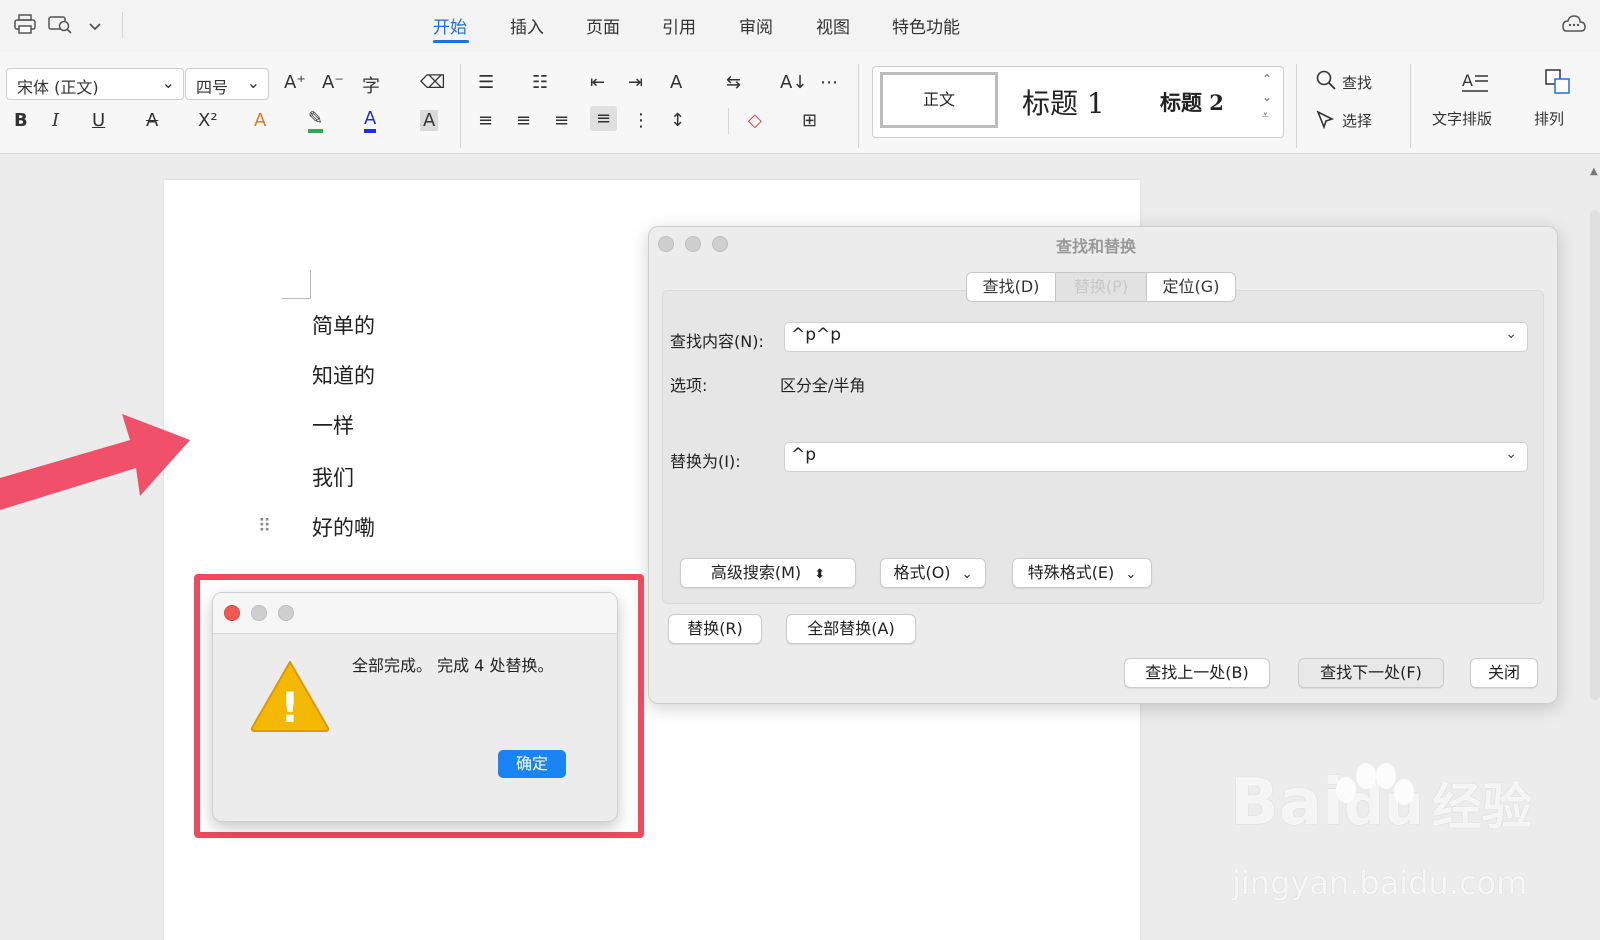 This screenshot has width=1600, height=940. I want to click on vertical-scrollbar, so click(1595, 455).